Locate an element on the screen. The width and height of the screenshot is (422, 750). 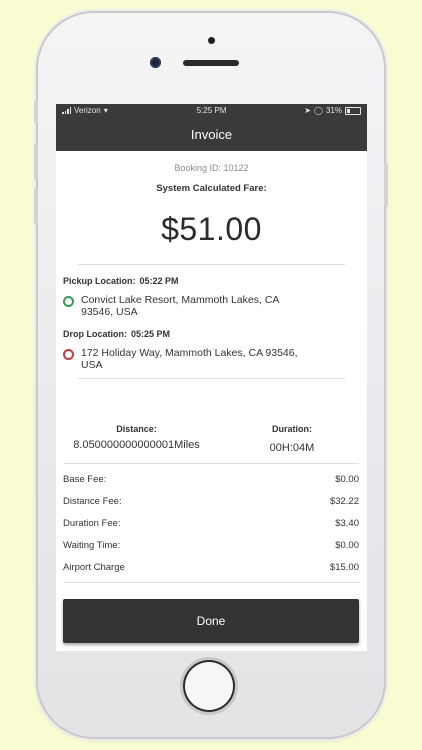
pickup-marker-icon is located at coordinates (68, 301).